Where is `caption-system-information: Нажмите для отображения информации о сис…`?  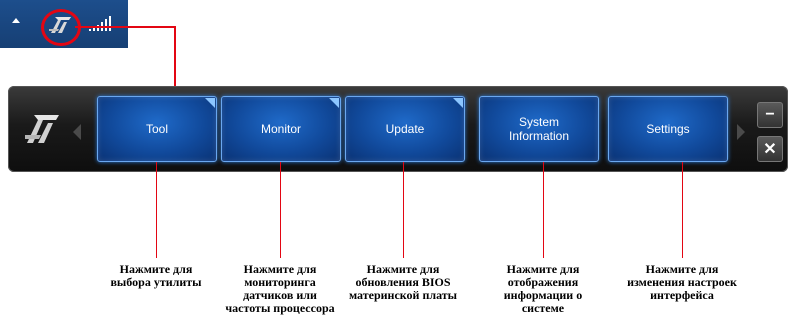
caption-system-information: Нажмите для отображения информации о сис… is located at coordinates (543, 288).